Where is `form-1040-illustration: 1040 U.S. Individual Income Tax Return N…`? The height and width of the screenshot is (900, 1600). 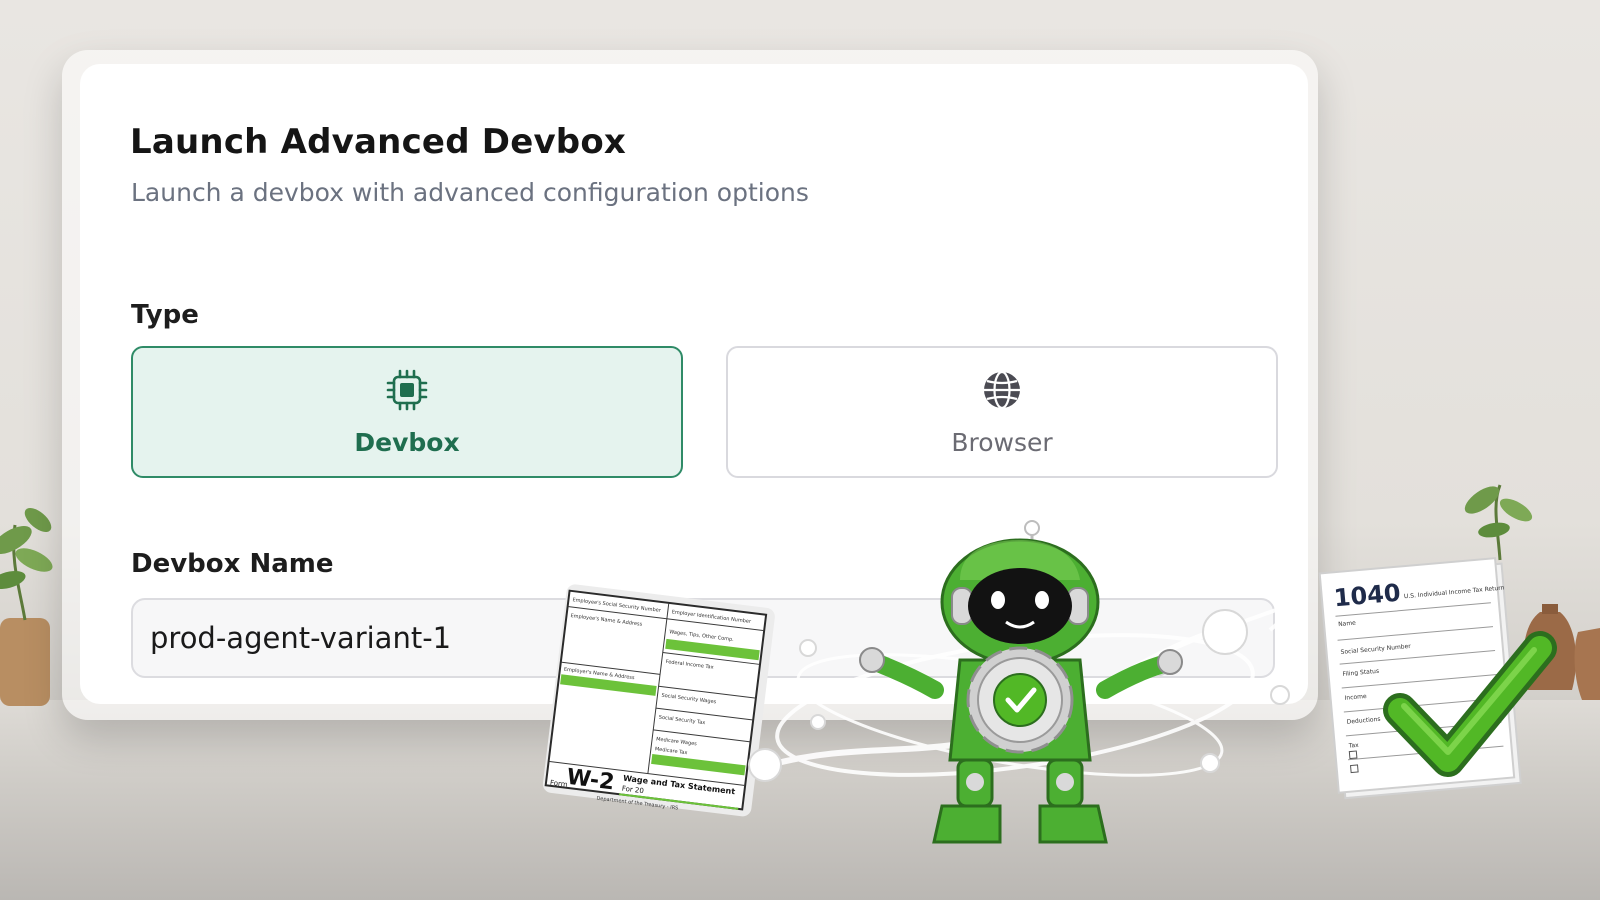 form-1040-illustration: 1040 U.S. Individual Income Tax Return N… is located at coordinates (1420, 678).